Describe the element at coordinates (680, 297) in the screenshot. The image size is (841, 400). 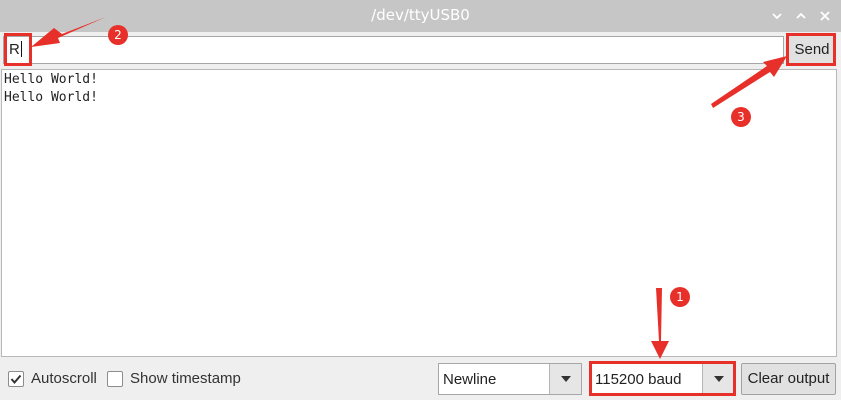
I see `step-marker-1: 1` at that location.